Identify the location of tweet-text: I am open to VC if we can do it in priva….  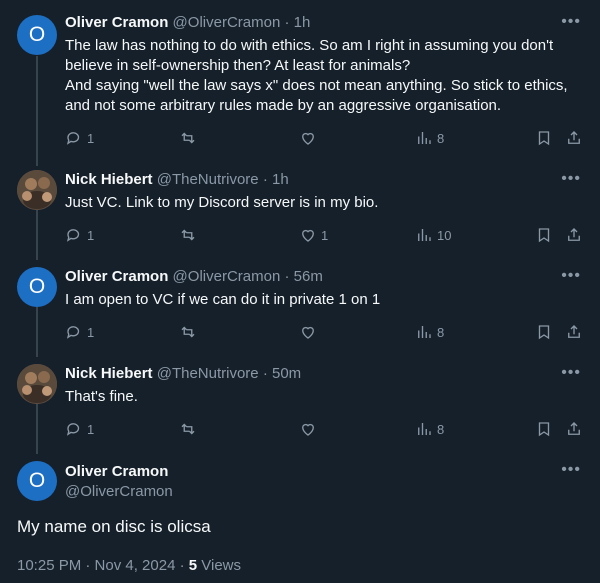
(223, 299).